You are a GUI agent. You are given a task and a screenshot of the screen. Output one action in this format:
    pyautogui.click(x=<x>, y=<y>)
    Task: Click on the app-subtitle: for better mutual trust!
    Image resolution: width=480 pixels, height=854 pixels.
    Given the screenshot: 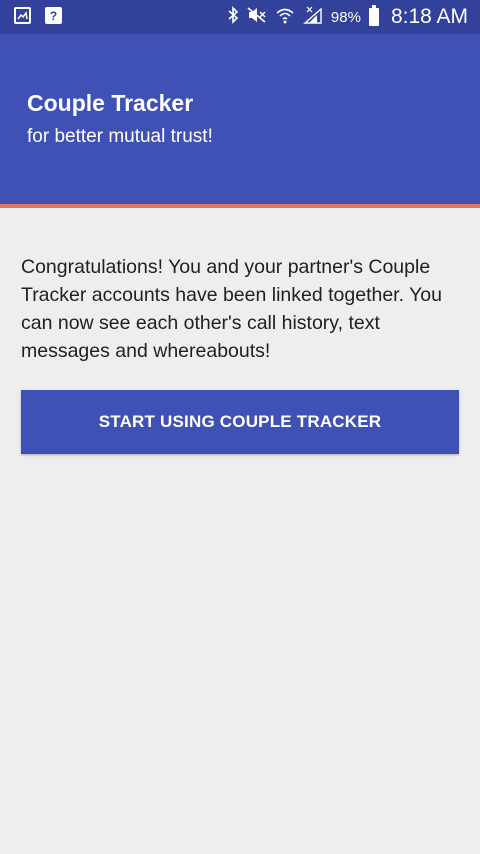 What is the action you would take?
    pyautogui.click(x=120, y=136)
    